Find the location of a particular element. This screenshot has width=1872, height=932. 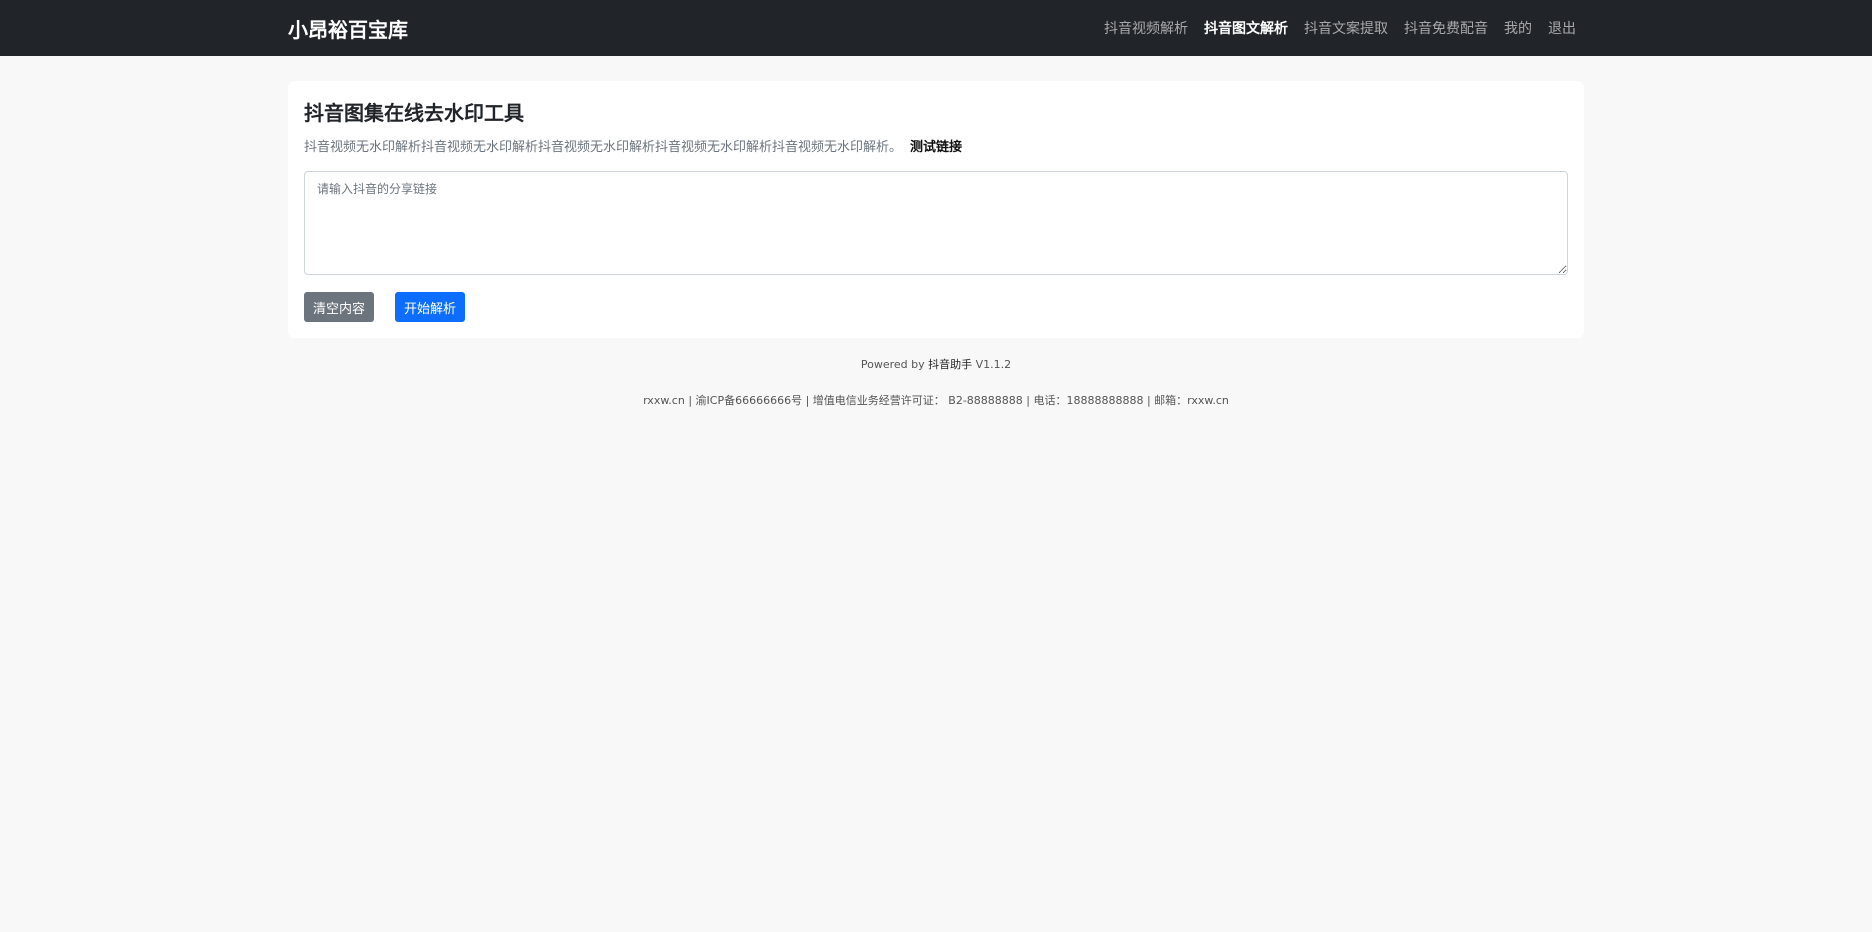

footer-powered: Powered by 抖音助手 V1.1.2 is located at coordinates (936, 364).